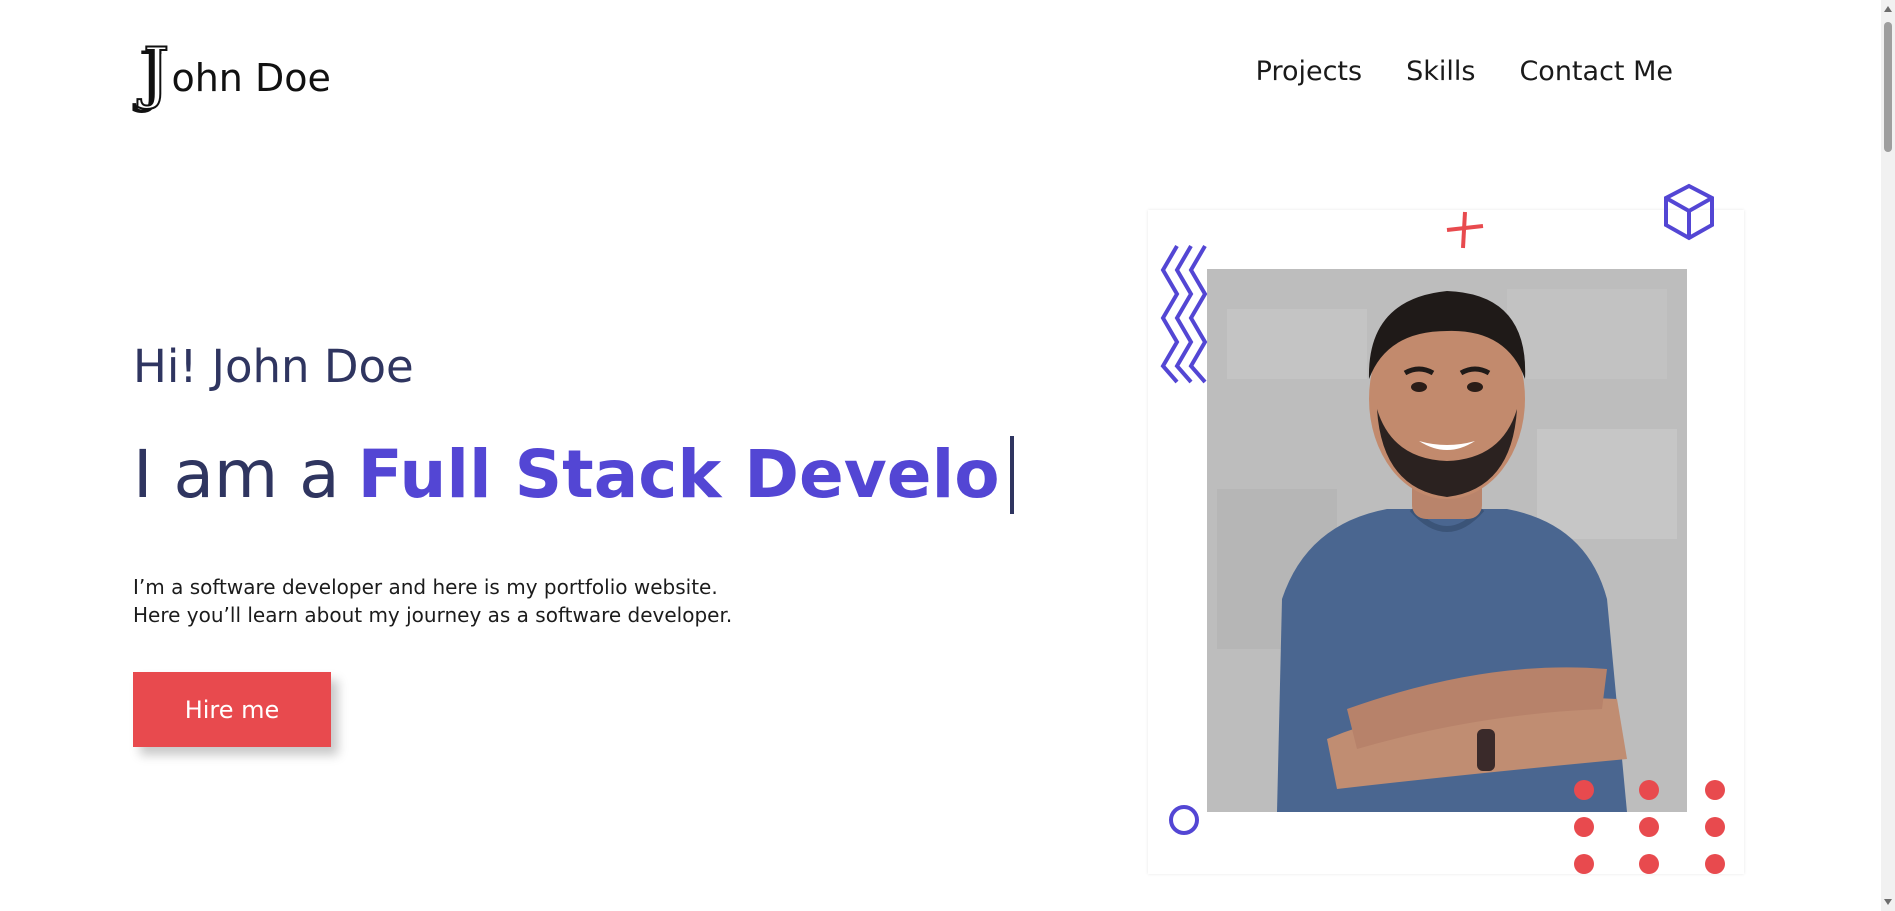  I want to click on hire-me-button: Hire me, so click(232, 709).